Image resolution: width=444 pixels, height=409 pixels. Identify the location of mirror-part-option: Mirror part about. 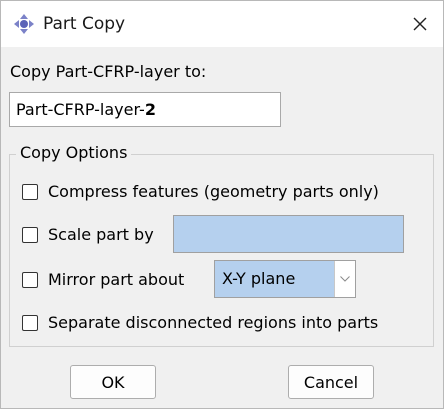
(103, 280).